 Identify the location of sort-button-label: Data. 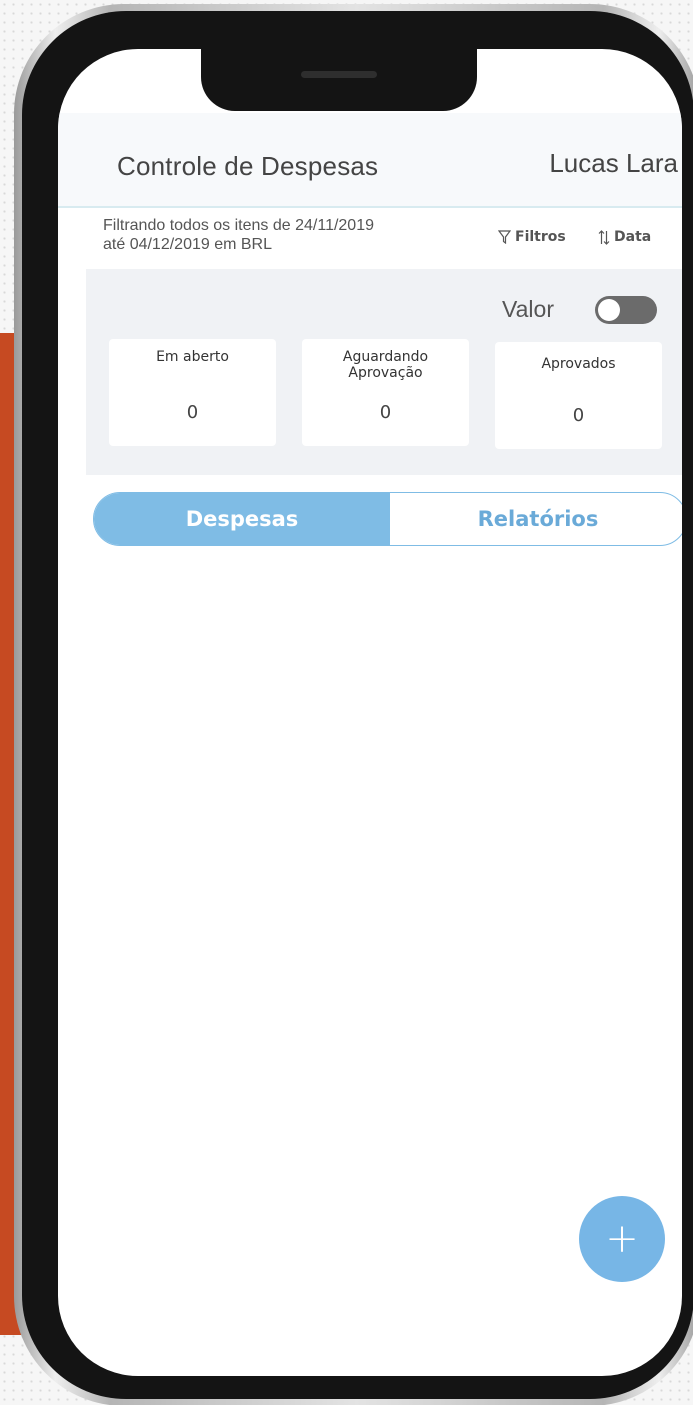
(633, 237).